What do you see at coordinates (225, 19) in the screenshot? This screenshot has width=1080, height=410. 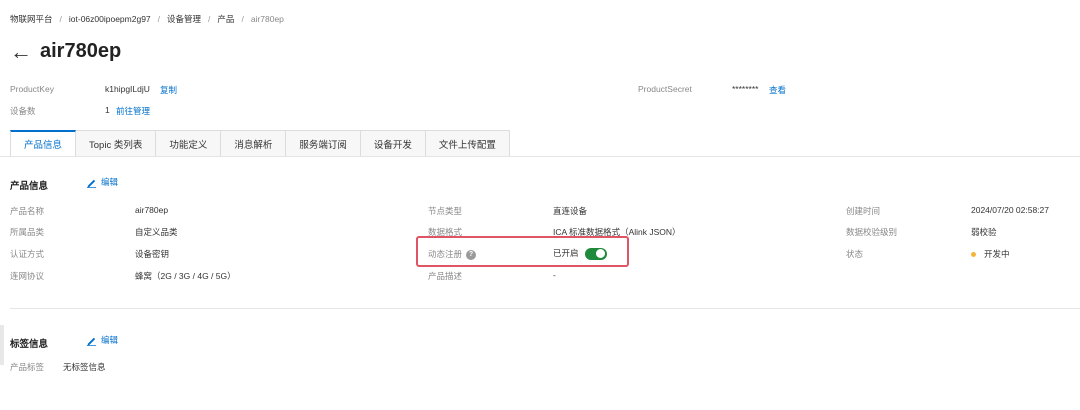 I see `breadcrumb-item-products: 产品` at bounding box center [225, 19].